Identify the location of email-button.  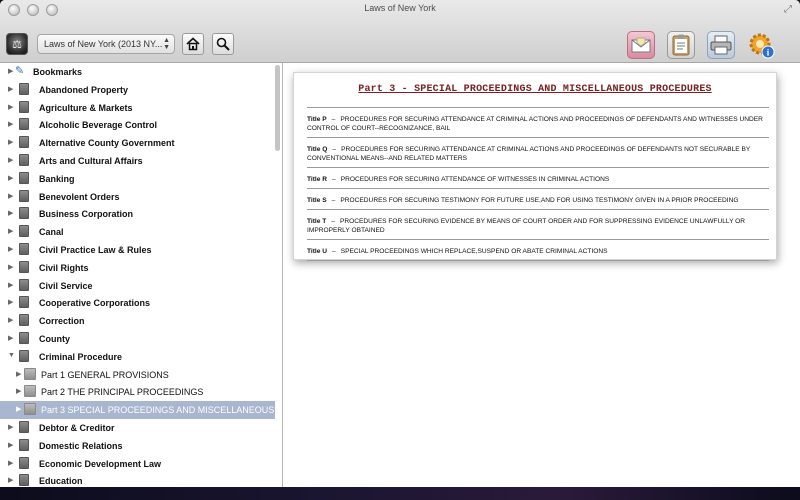
(641, 45).